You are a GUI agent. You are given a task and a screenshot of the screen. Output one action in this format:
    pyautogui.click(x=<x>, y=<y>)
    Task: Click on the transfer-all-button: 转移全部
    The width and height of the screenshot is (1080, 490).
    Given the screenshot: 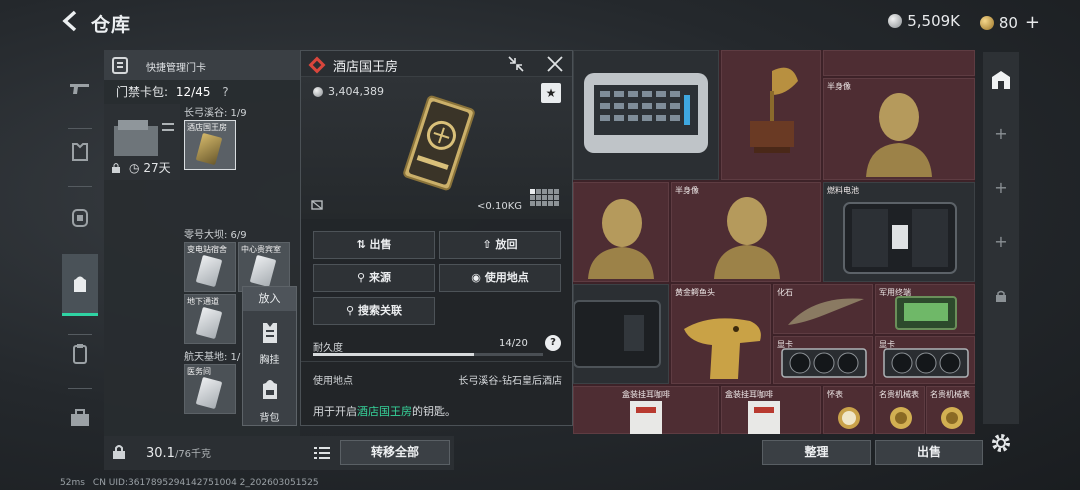 What is the action you would take?
    pyautogui.click(x=395, y=452)
    